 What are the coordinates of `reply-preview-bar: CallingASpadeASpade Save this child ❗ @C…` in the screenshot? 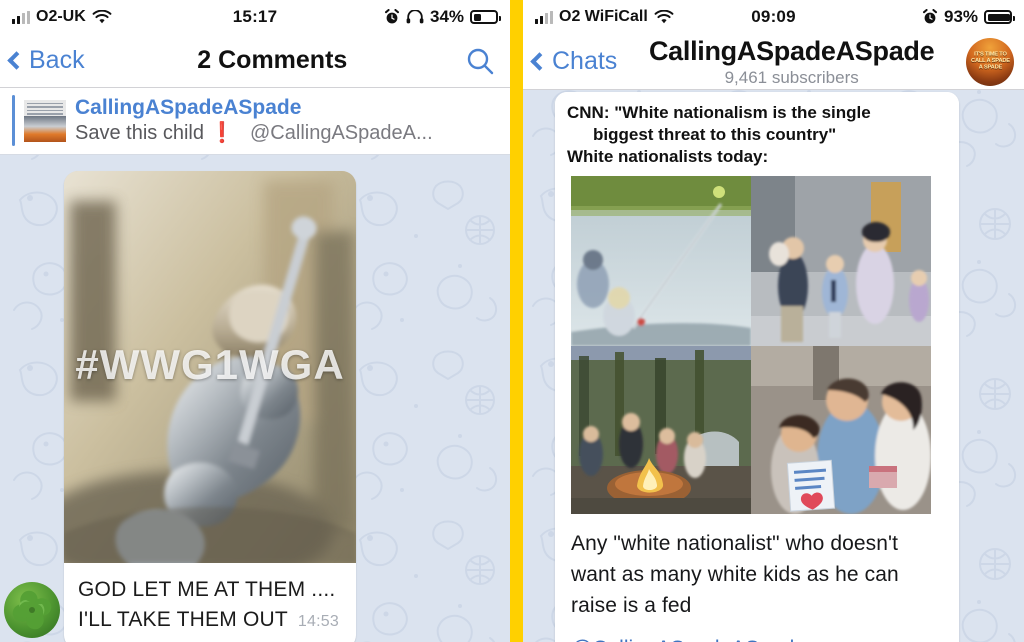 It's located at (255, 121).